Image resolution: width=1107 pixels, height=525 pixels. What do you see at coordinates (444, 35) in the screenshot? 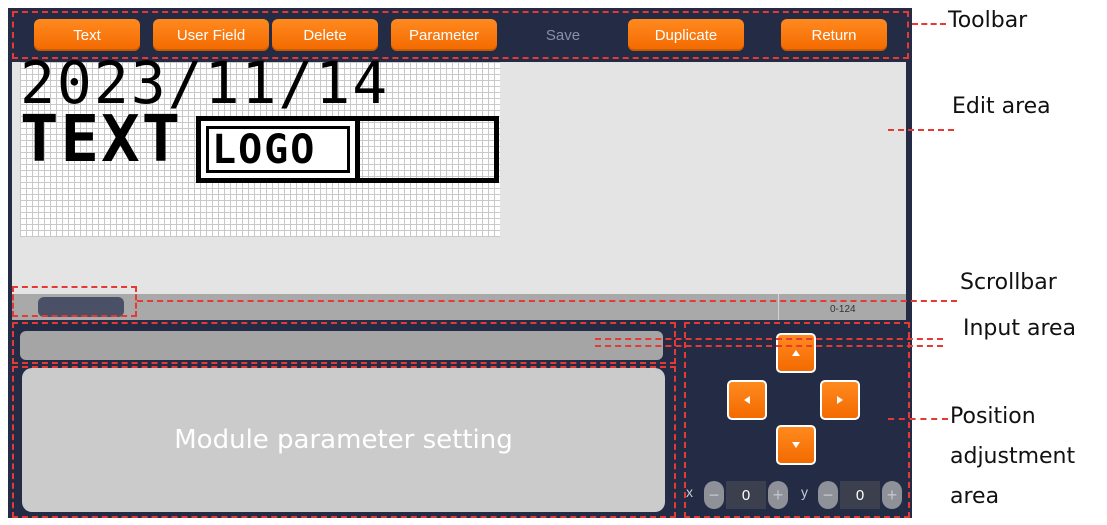
I see `parameter-button: Parameter` at bounding box center [444, 35].